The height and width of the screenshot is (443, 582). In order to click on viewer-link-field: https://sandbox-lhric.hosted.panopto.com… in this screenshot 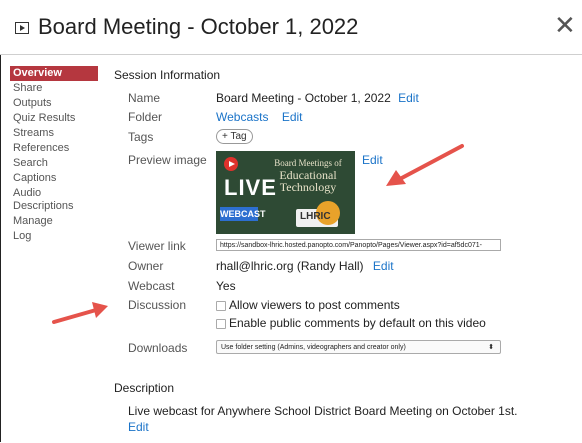, I will do `click(358, 245)`.